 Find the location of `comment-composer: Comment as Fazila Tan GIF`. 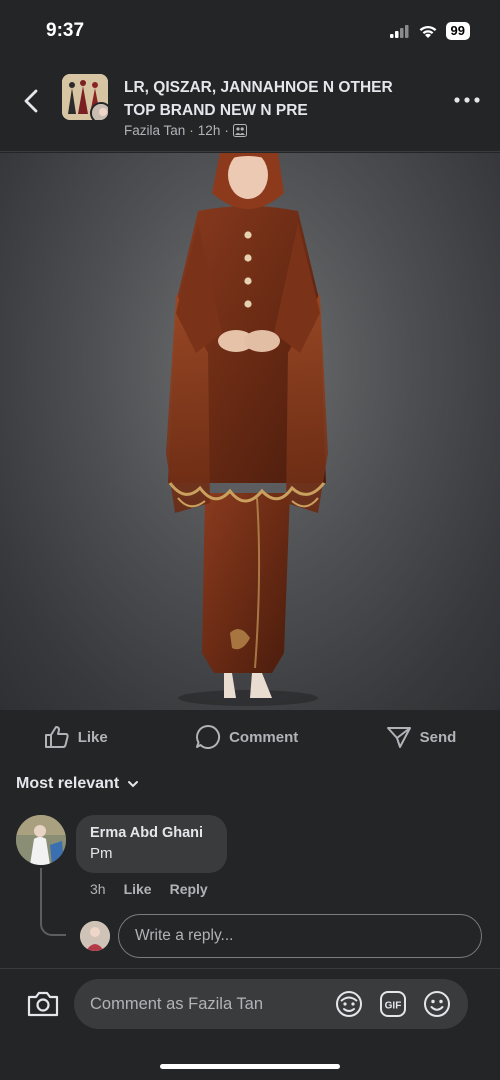

comment-composer: Comment as Fazila Tan GIF is located at coordinates (250, 1024).